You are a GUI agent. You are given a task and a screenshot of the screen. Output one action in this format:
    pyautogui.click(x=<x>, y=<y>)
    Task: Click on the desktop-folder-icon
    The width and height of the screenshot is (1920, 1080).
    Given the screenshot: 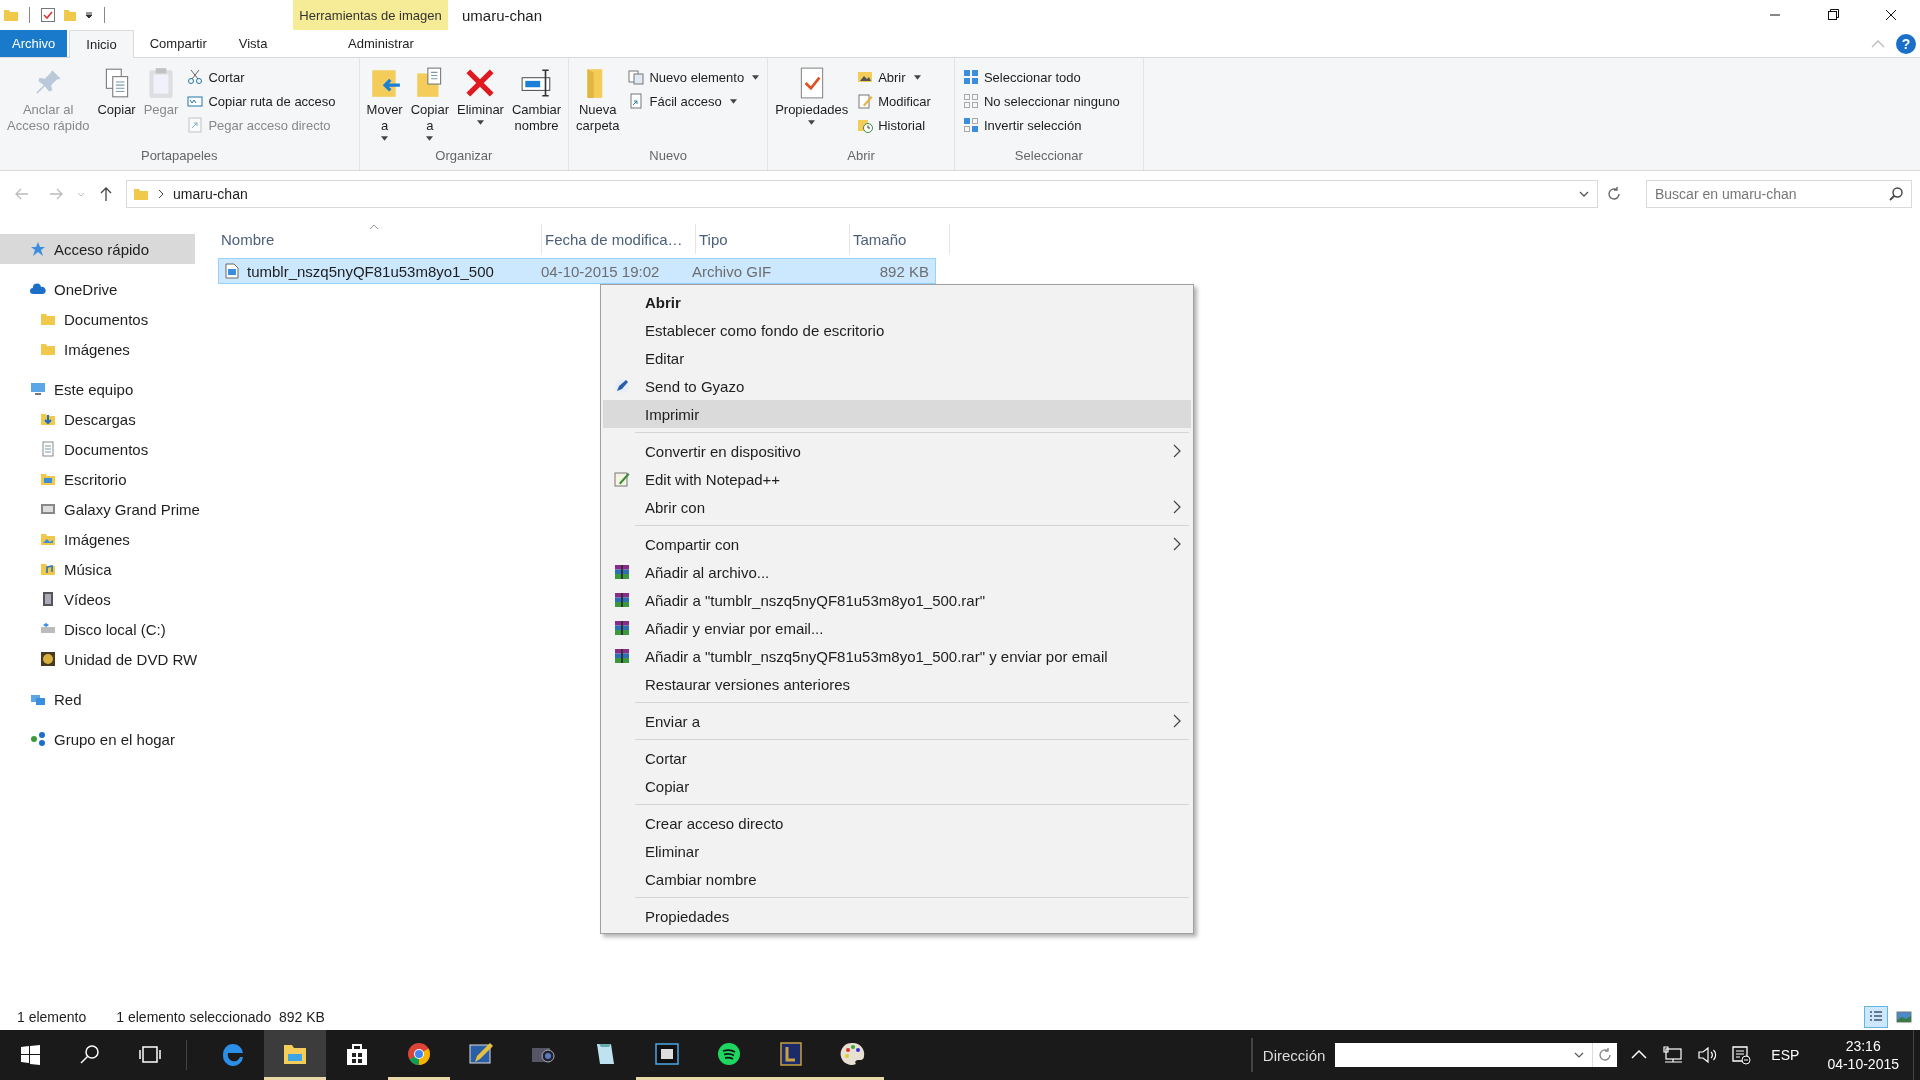 What is the action you would take?
    pyautogui.click(x=48, y=479)
    